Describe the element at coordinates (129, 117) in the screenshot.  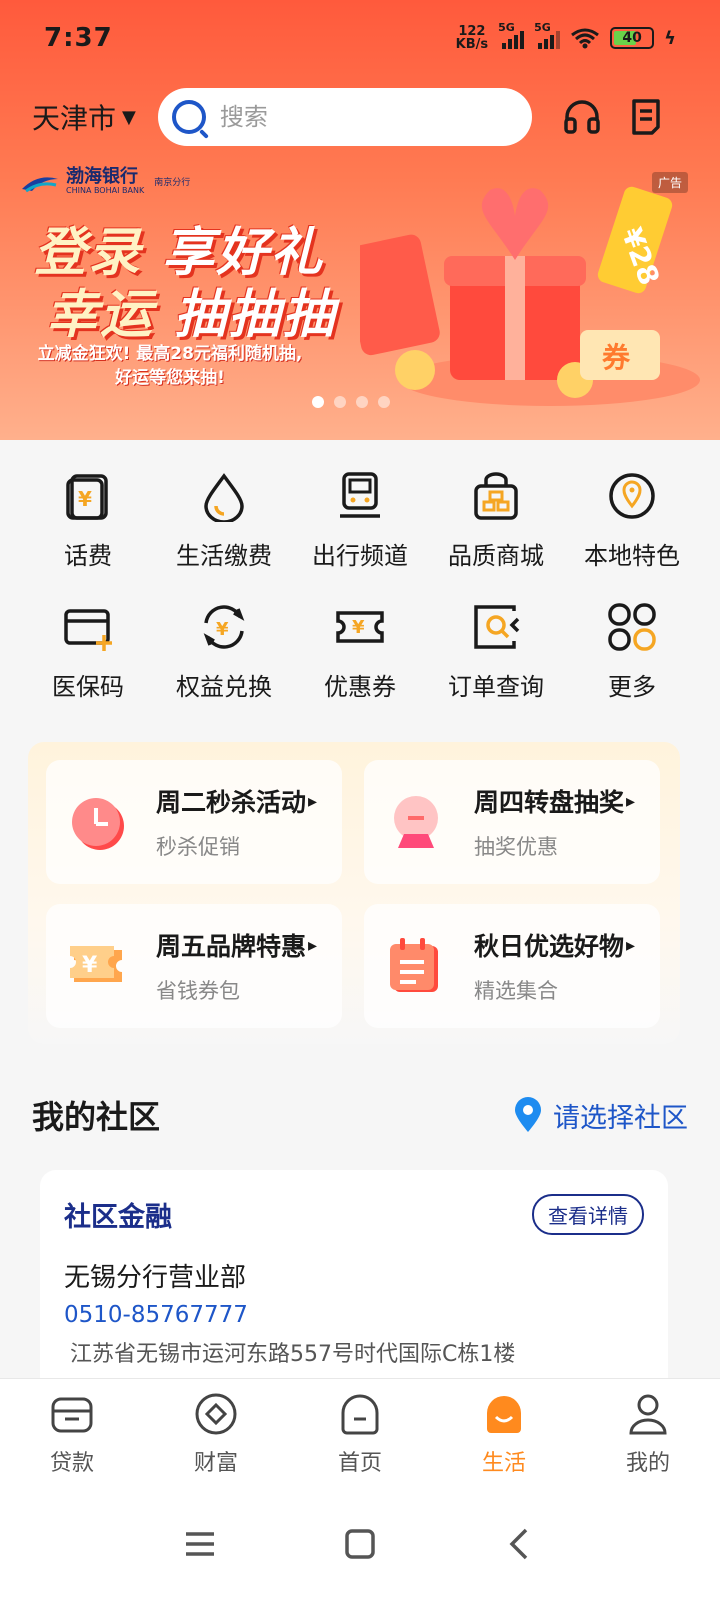
I see `caret-down-icon: ▼` at that location.